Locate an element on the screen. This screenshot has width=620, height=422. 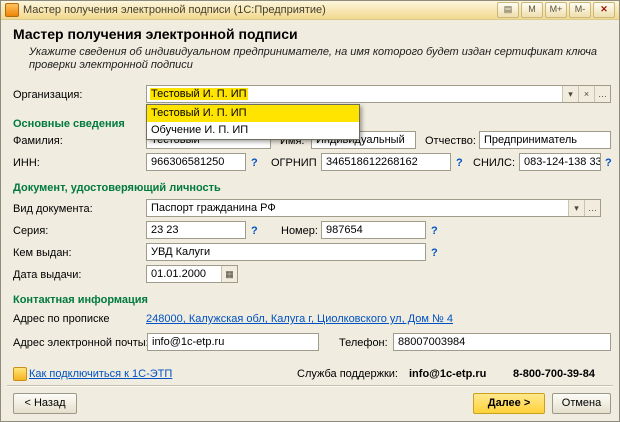
middlename-value: Предприниматель is located at coordinates (531, 140).